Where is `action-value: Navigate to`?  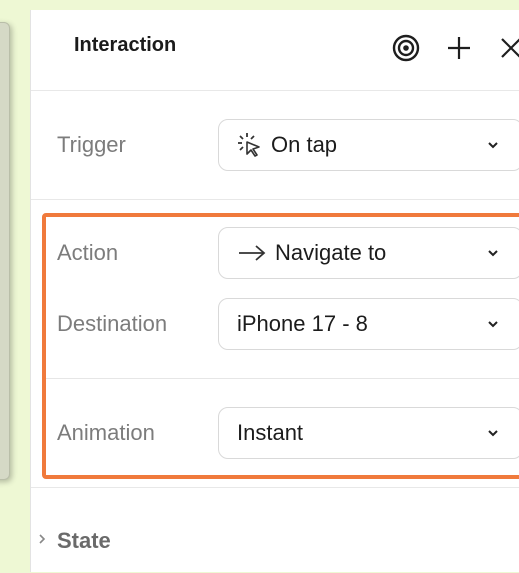 action-value: Navigate to is located at coordinates (331, 252).